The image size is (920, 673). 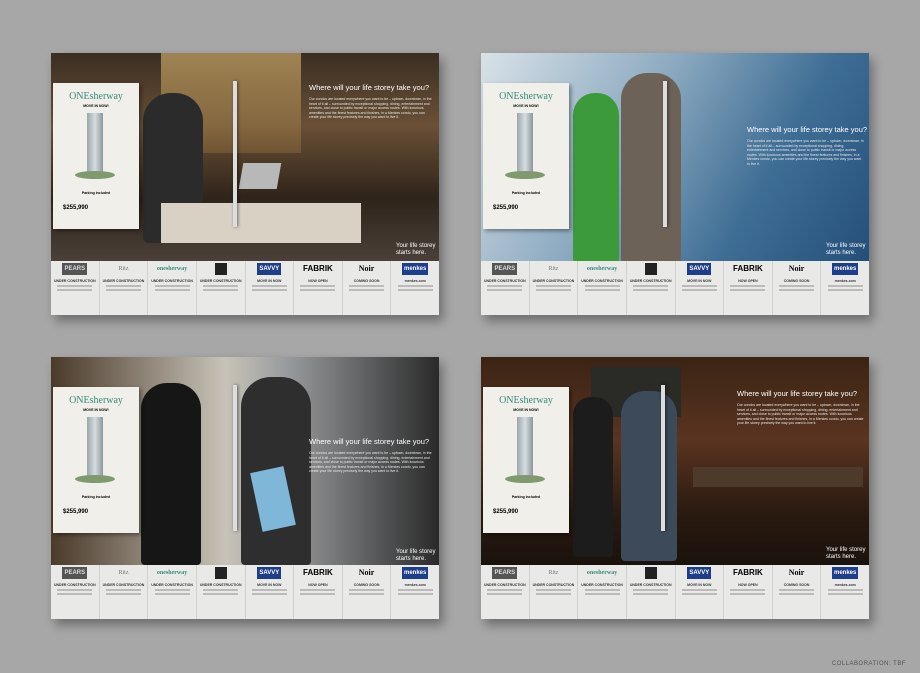 I want to click on person-woman-seated, so click(x=593, y=477).